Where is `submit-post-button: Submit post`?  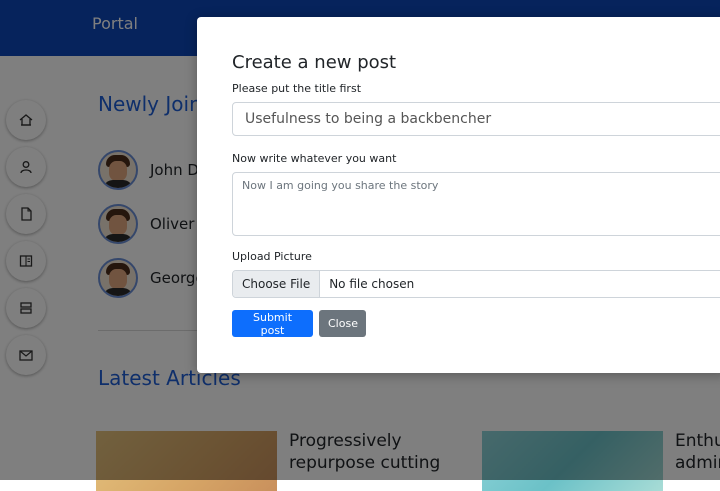 submit-post-button: Submit post is located at coordinates (272, 323).